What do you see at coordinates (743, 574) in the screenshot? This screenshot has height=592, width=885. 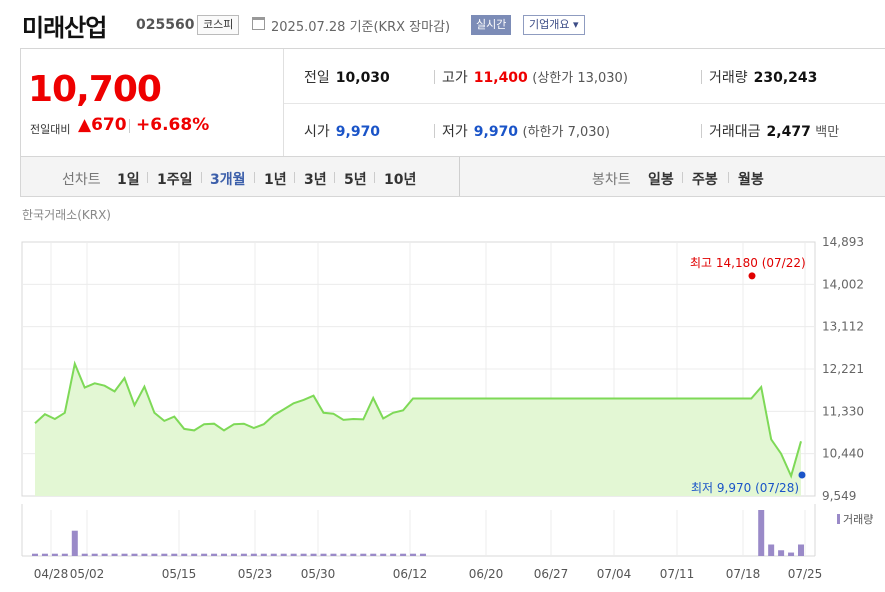 I see `x-tick-label: 07/18` at bounding box center [743, 574].